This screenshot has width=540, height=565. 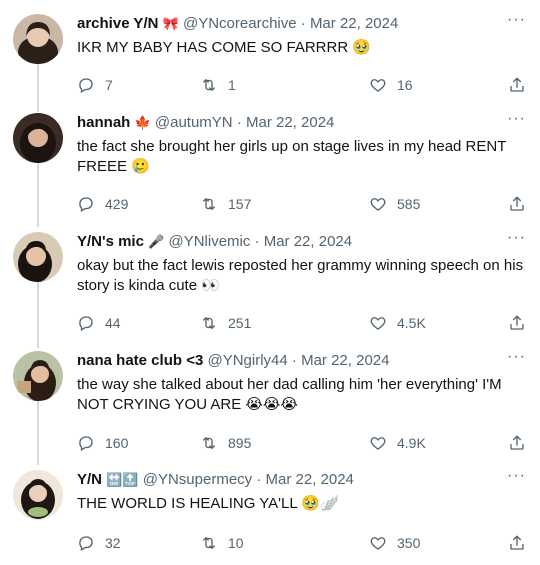 I want to click on tweet-actions: 32 10 350, so click(x=301, y=543).